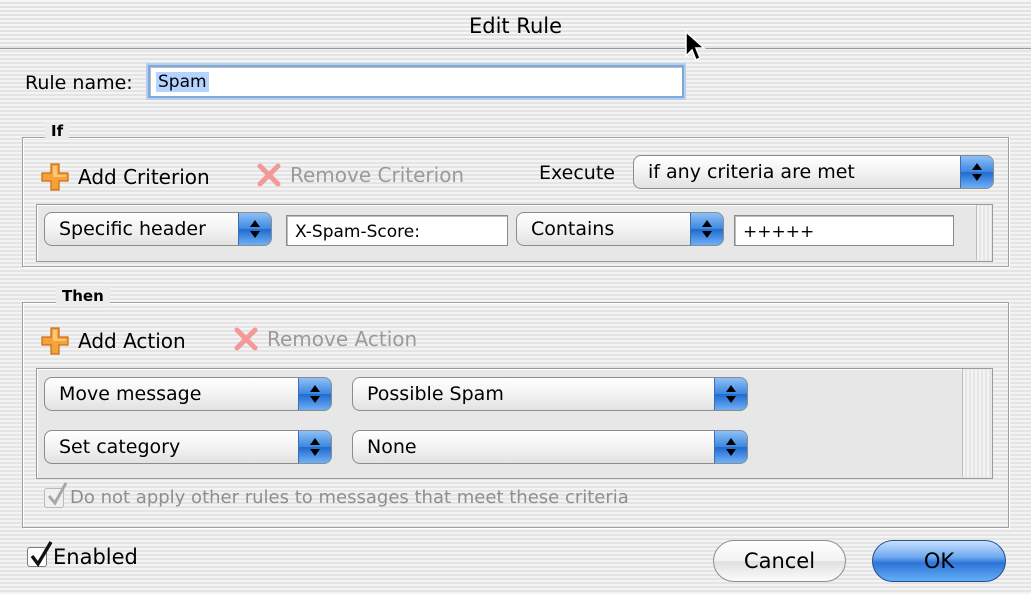  I want to click on rule-name-input: Spam, so click(416, 81).